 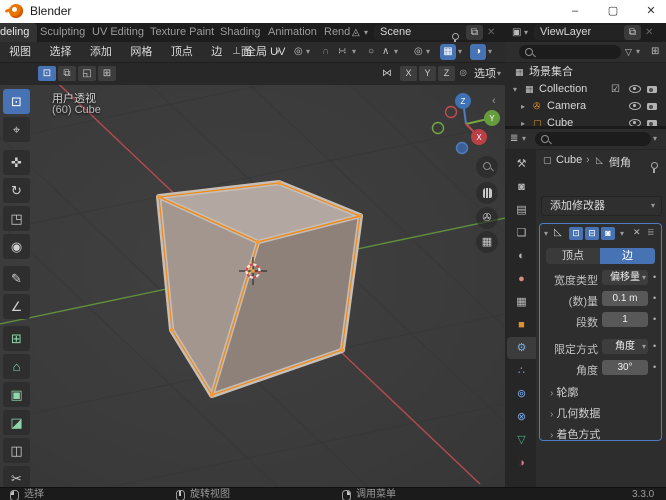 I want to click on tool-inset-faces: ▣, so click(x=16, y=394).